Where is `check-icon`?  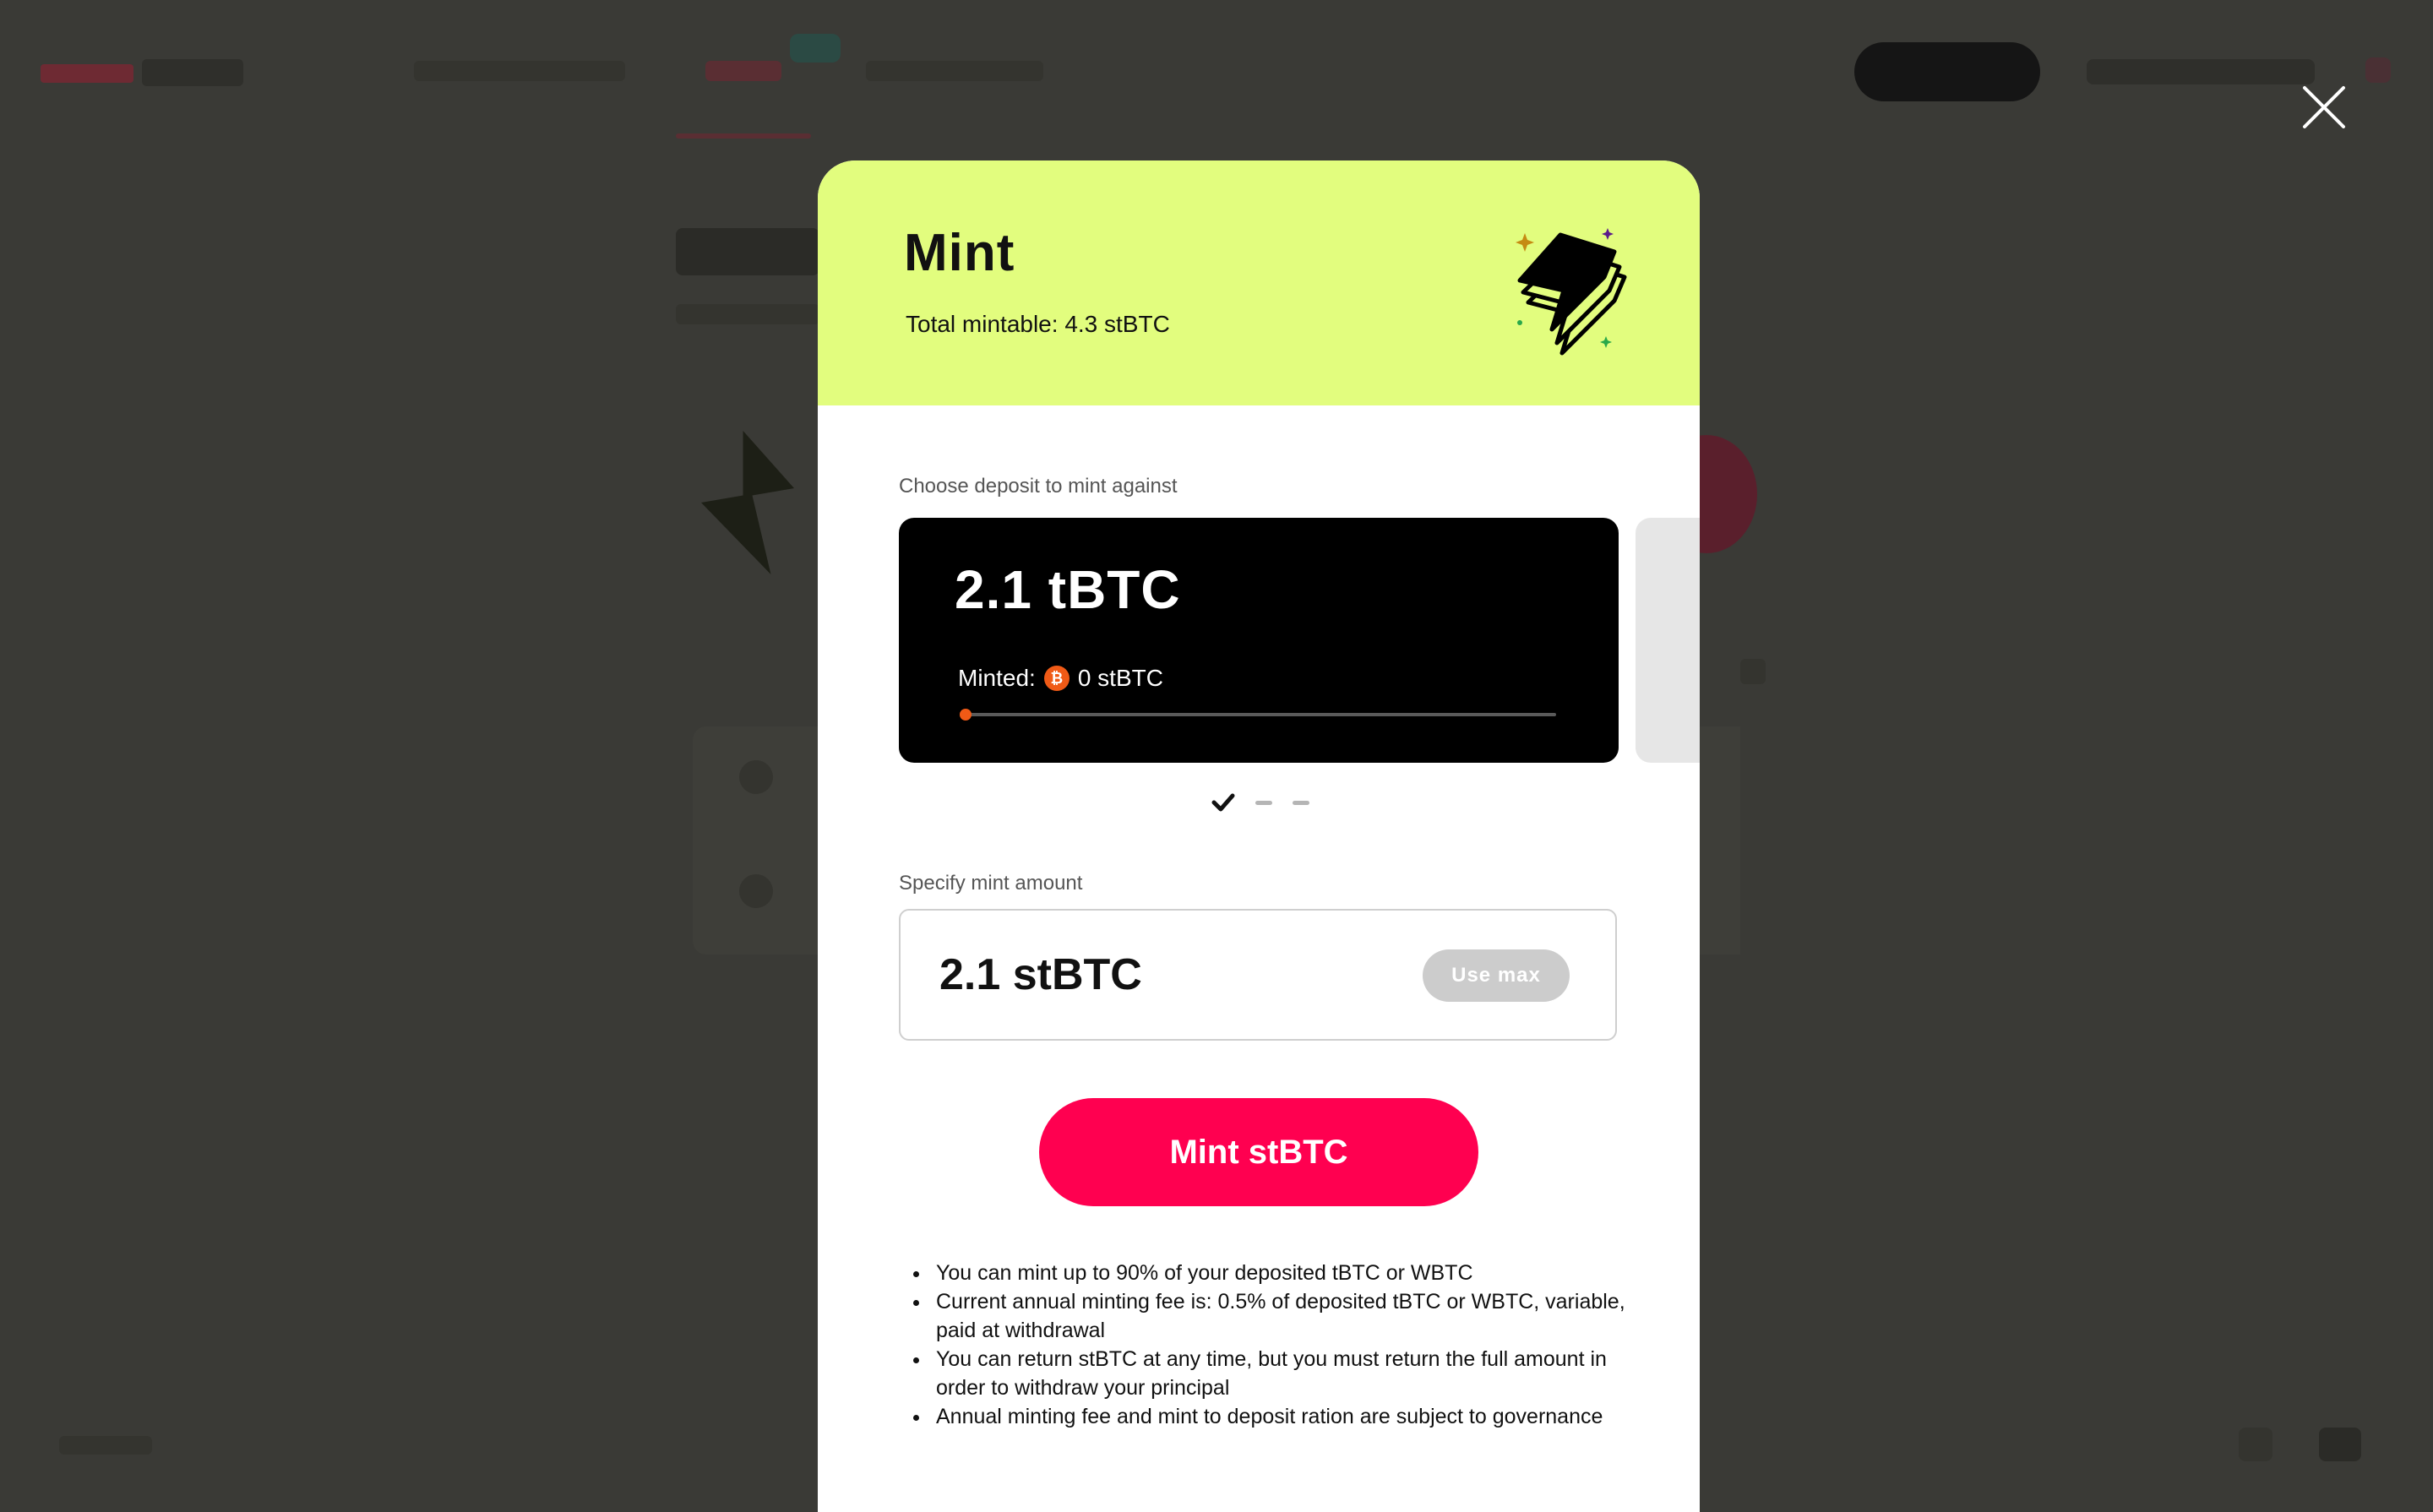 check-icon is located at coordinates (1223, 803).